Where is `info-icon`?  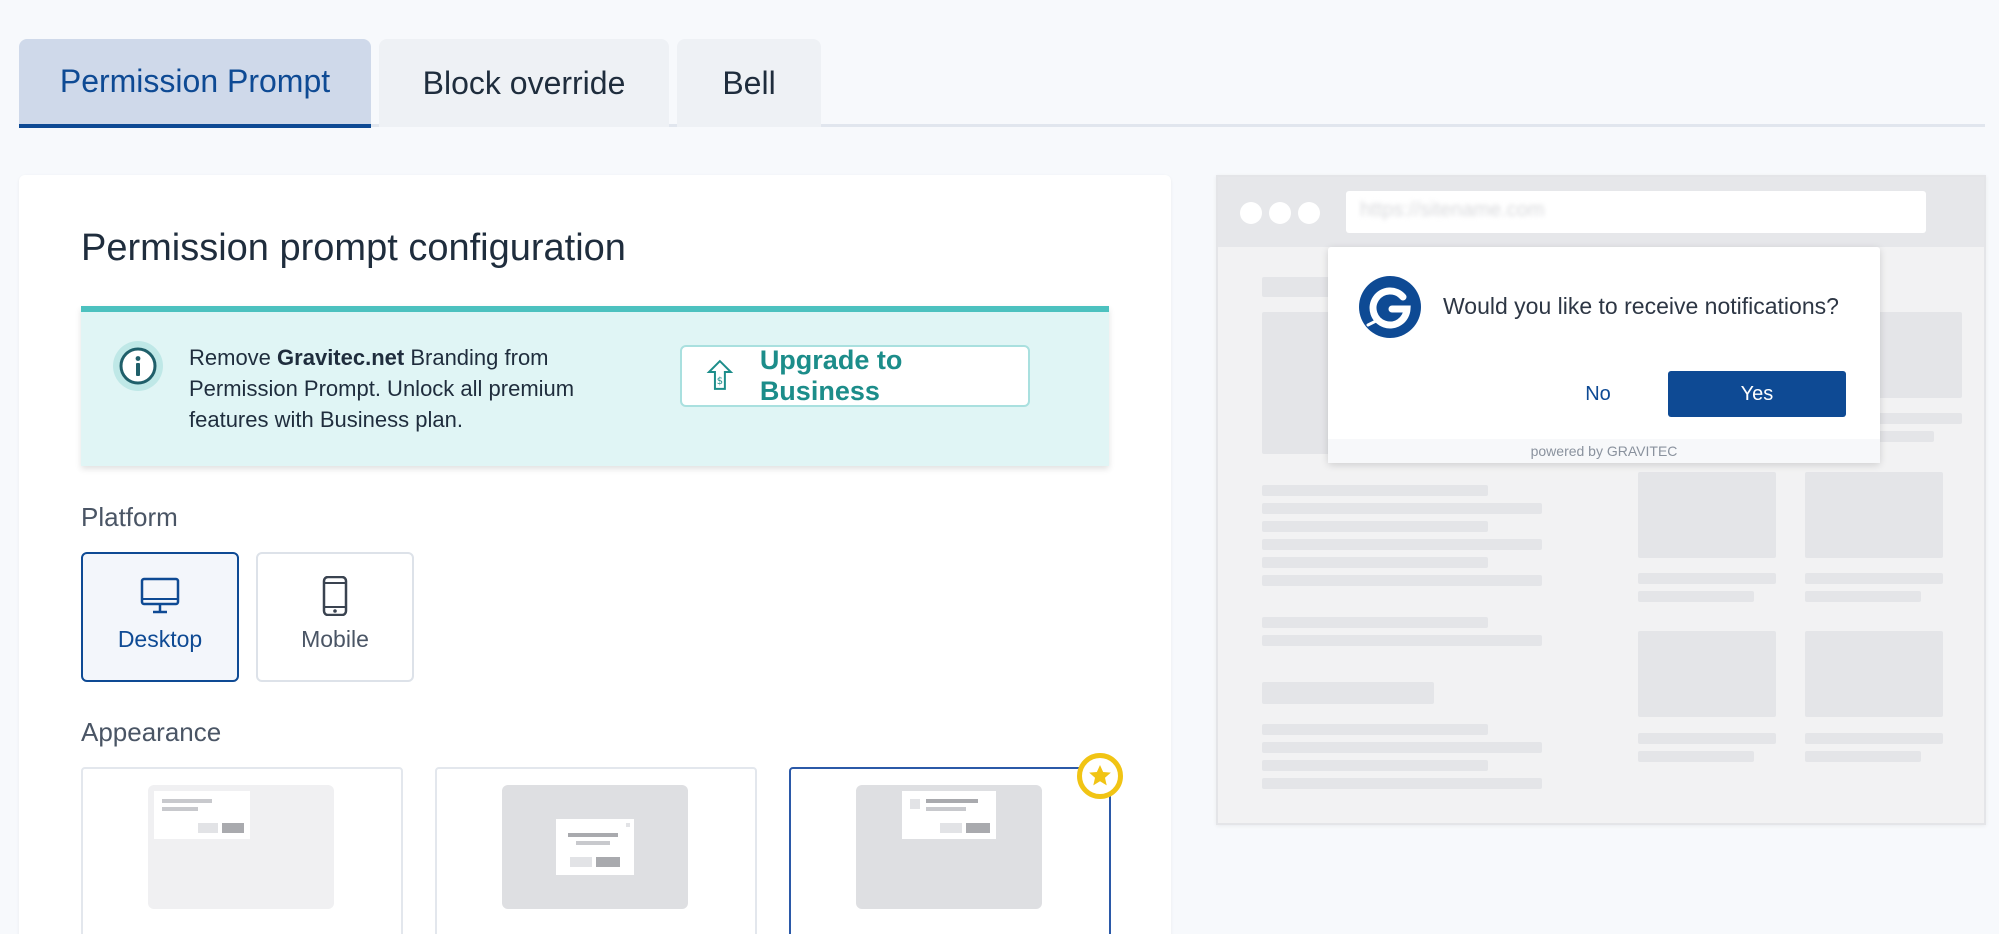 info-icon is located at coordinates (138, 366).